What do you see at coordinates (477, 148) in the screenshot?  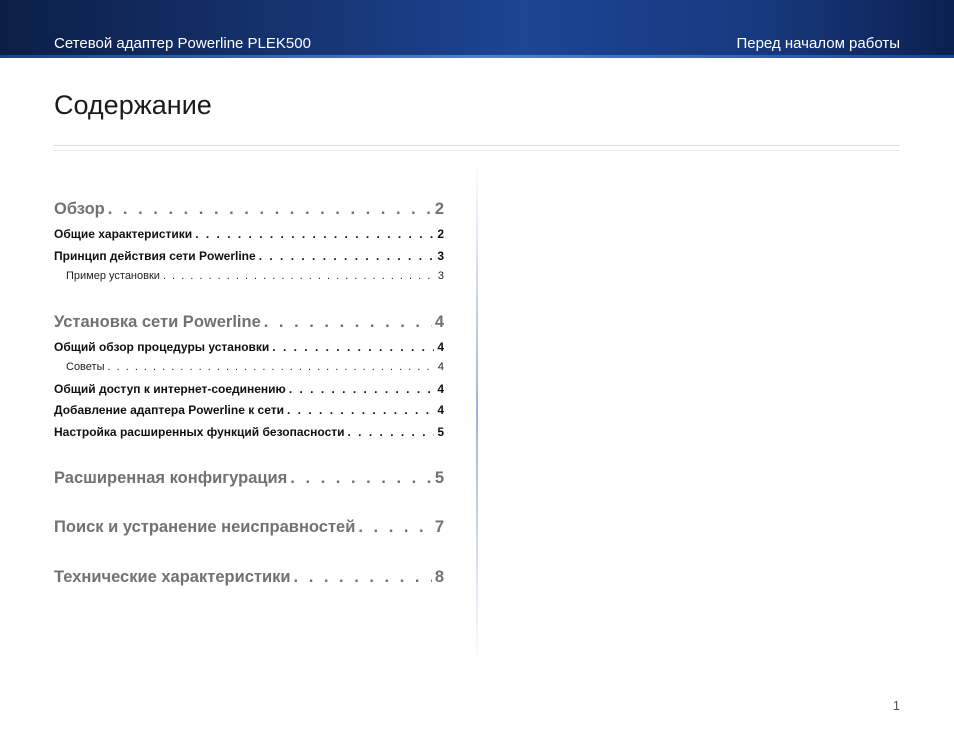 I see `title-divider` at bounding box center [477, 148].